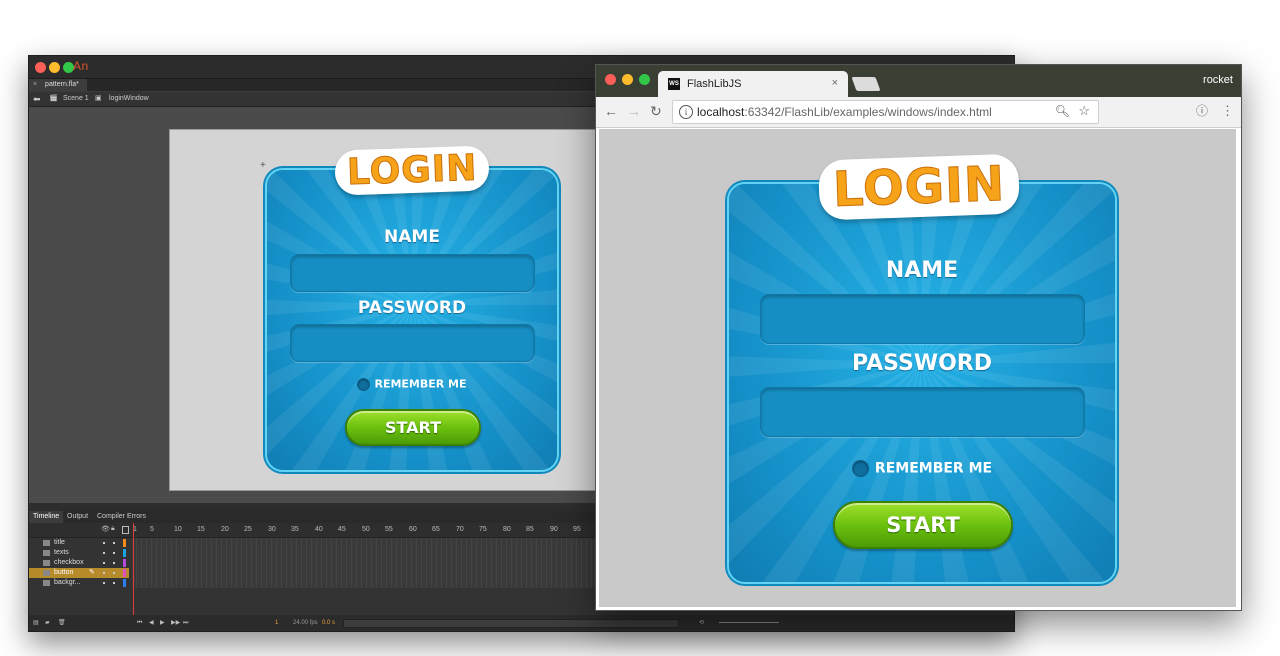  I want to click on playhead, so click(133, 569).